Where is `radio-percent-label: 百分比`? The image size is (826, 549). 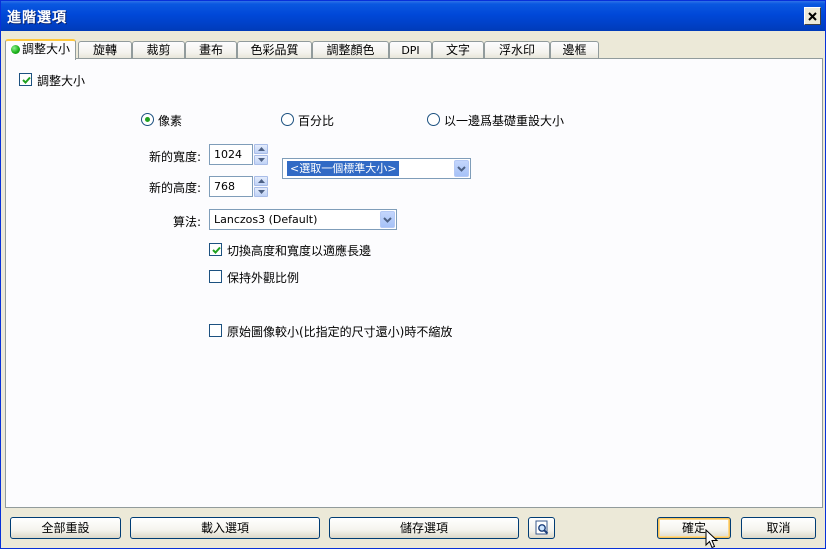 radio-percent-label: 百分比 is located at coordinates (316, 121).